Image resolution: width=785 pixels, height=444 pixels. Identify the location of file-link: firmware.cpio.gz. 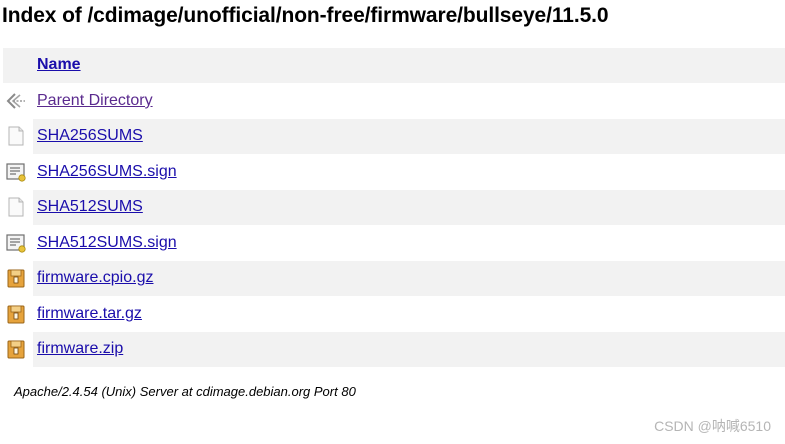
(95, 277).